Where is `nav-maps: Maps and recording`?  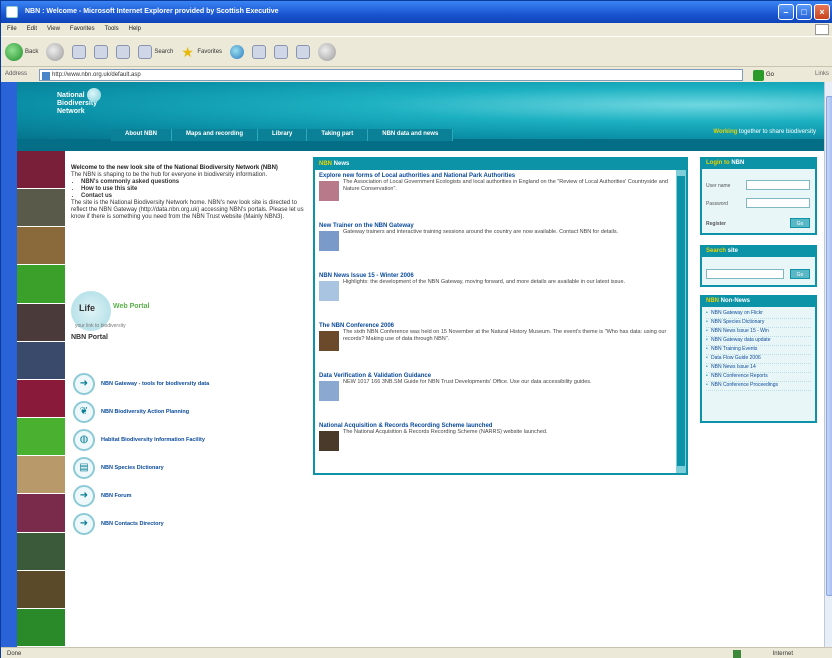
nav-maps: Maps and recording is located at coordinates (215, 135).